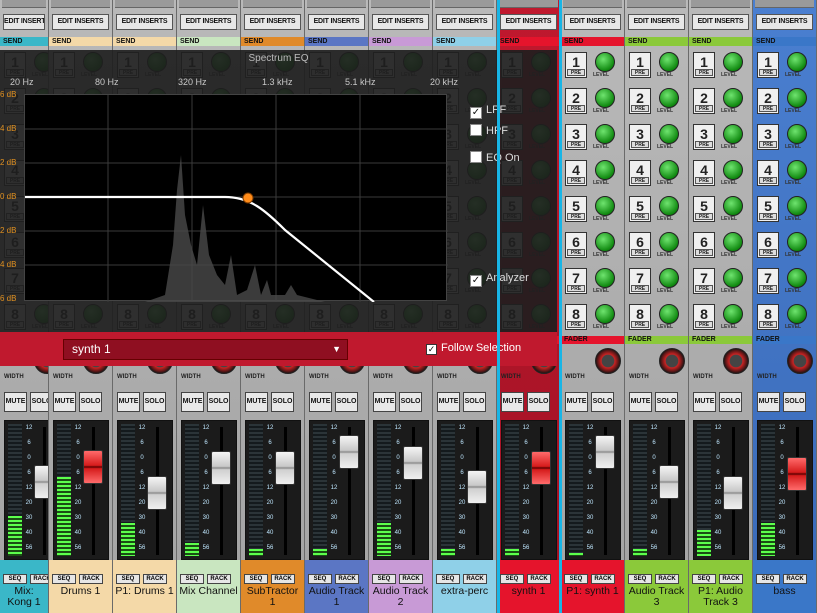 The image size is (817, 613). Describe the element at coordinates (205, 349) in the screenshot. I see `track-select-dropdown: synth 1 ▼` at that location.